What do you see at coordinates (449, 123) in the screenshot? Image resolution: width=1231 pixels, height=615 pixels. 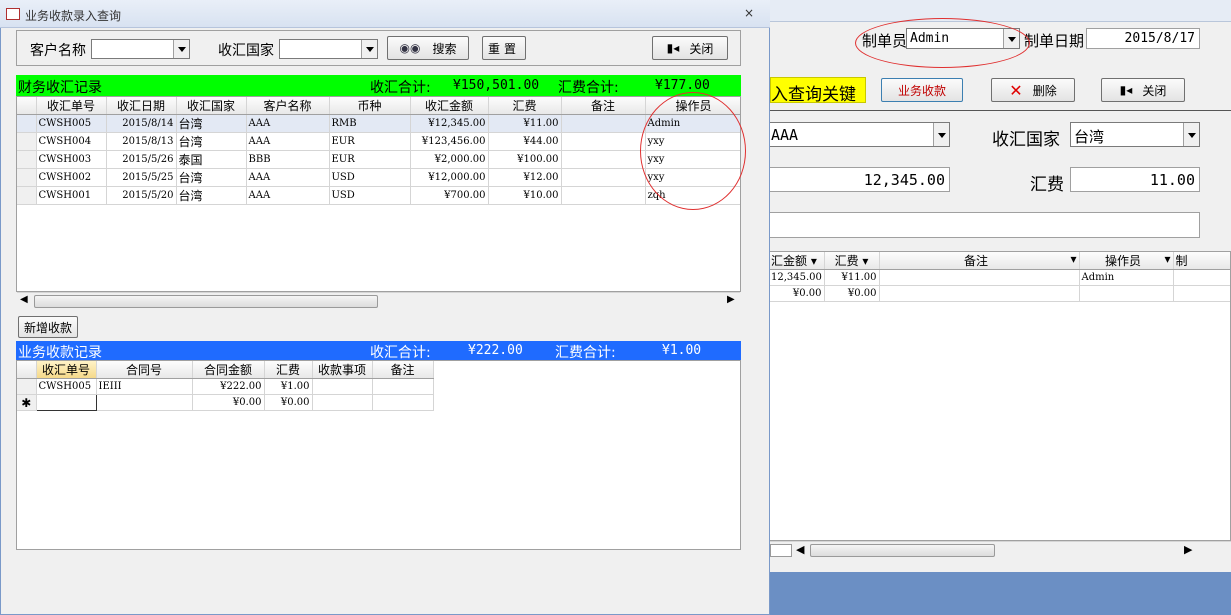 I see `table-cell: ¥12,345.00` at bounding box center [449, 123].